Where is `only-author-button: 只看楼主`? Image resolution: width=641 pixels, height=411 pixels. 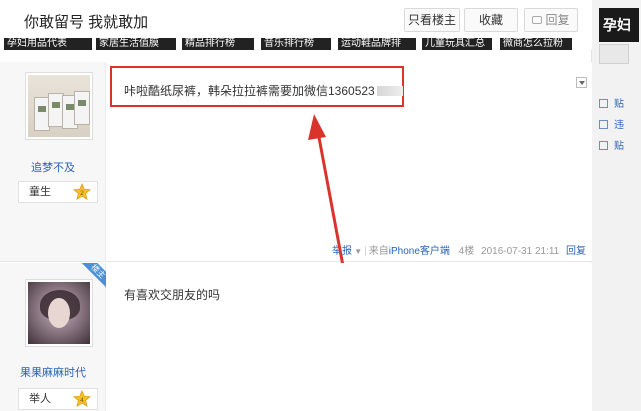
only-author-button: 只看楼主 is located at coordinates (432, 20).